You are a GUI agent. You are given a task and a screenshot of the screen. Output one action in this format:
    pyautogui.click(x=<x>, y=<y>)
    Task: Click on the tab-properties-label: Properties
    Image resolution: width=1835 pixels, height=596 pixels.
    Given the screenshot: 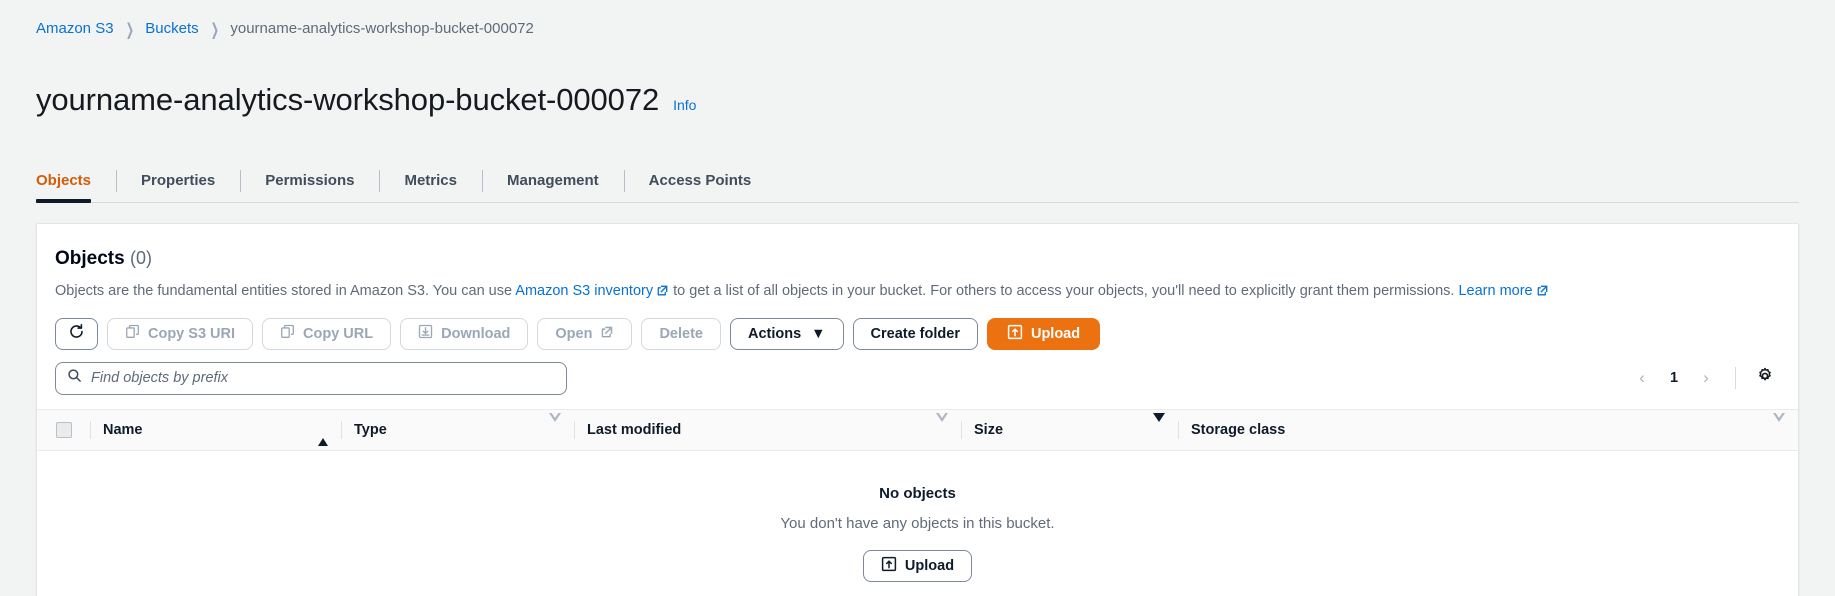 What is the action you would take?
    pyautogui.click(x=178, y=180)
    